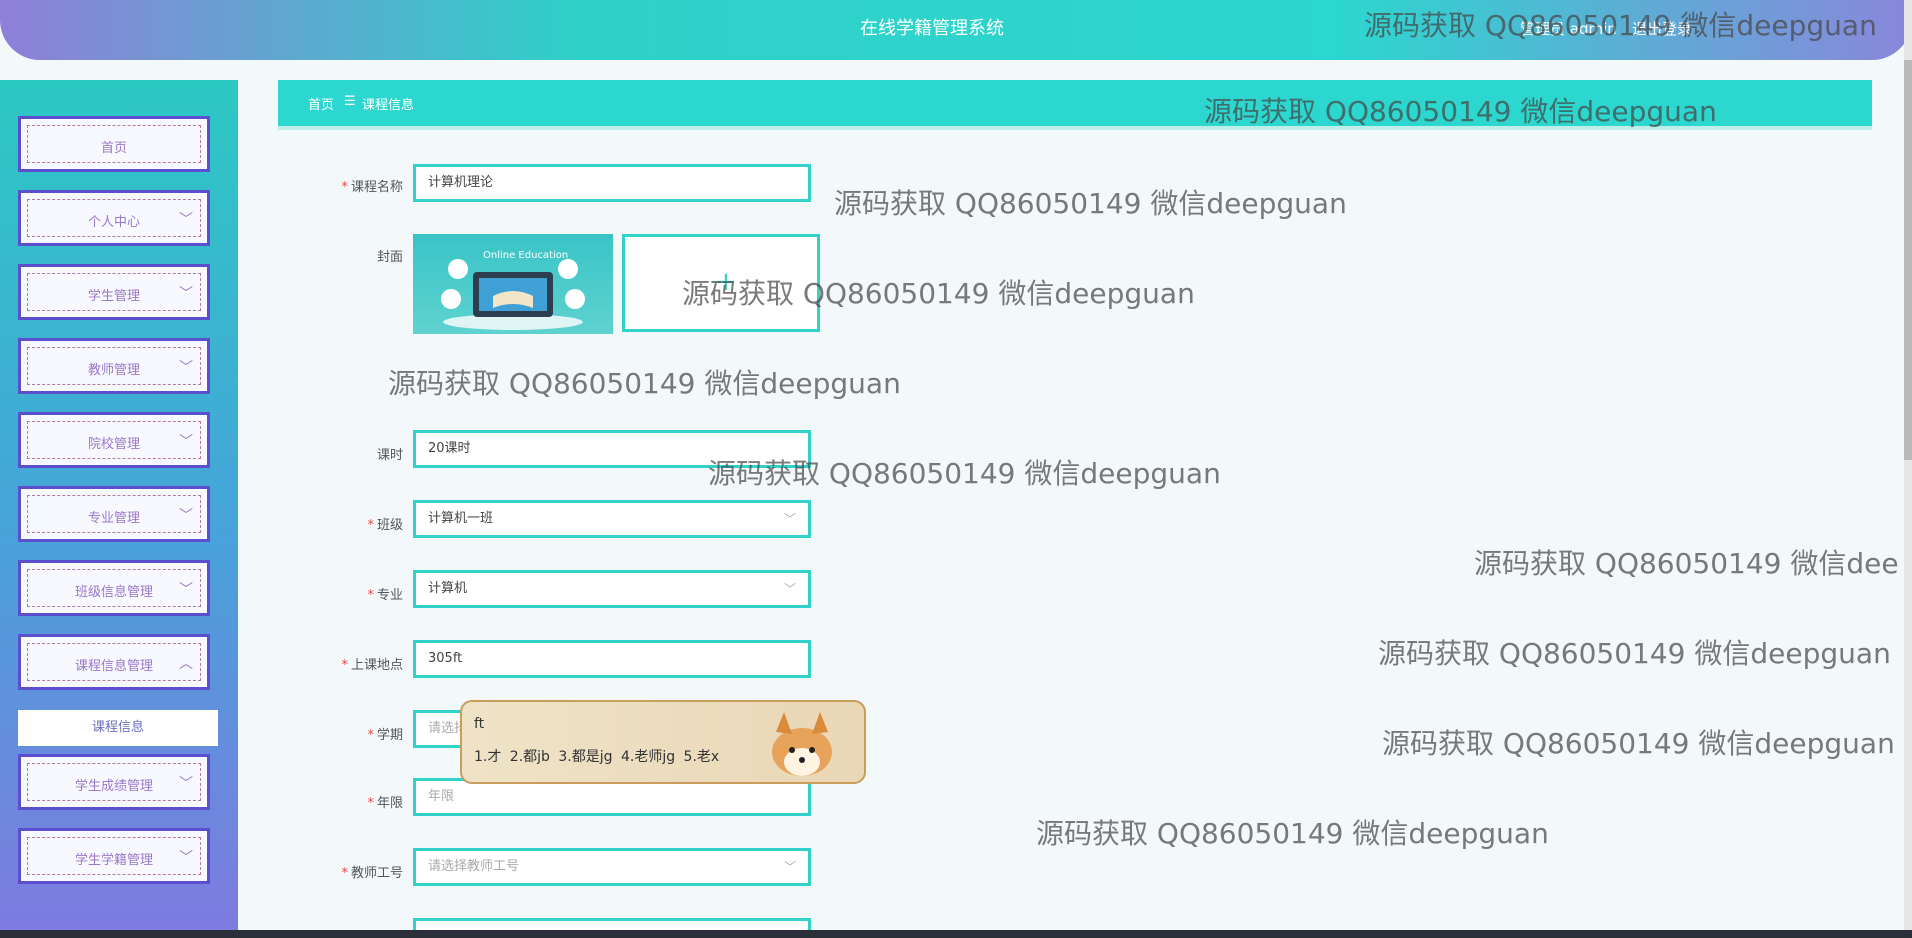  I want to click on sidebar-item-score: 学生成绩管理 ﹀, so click(114, 782).